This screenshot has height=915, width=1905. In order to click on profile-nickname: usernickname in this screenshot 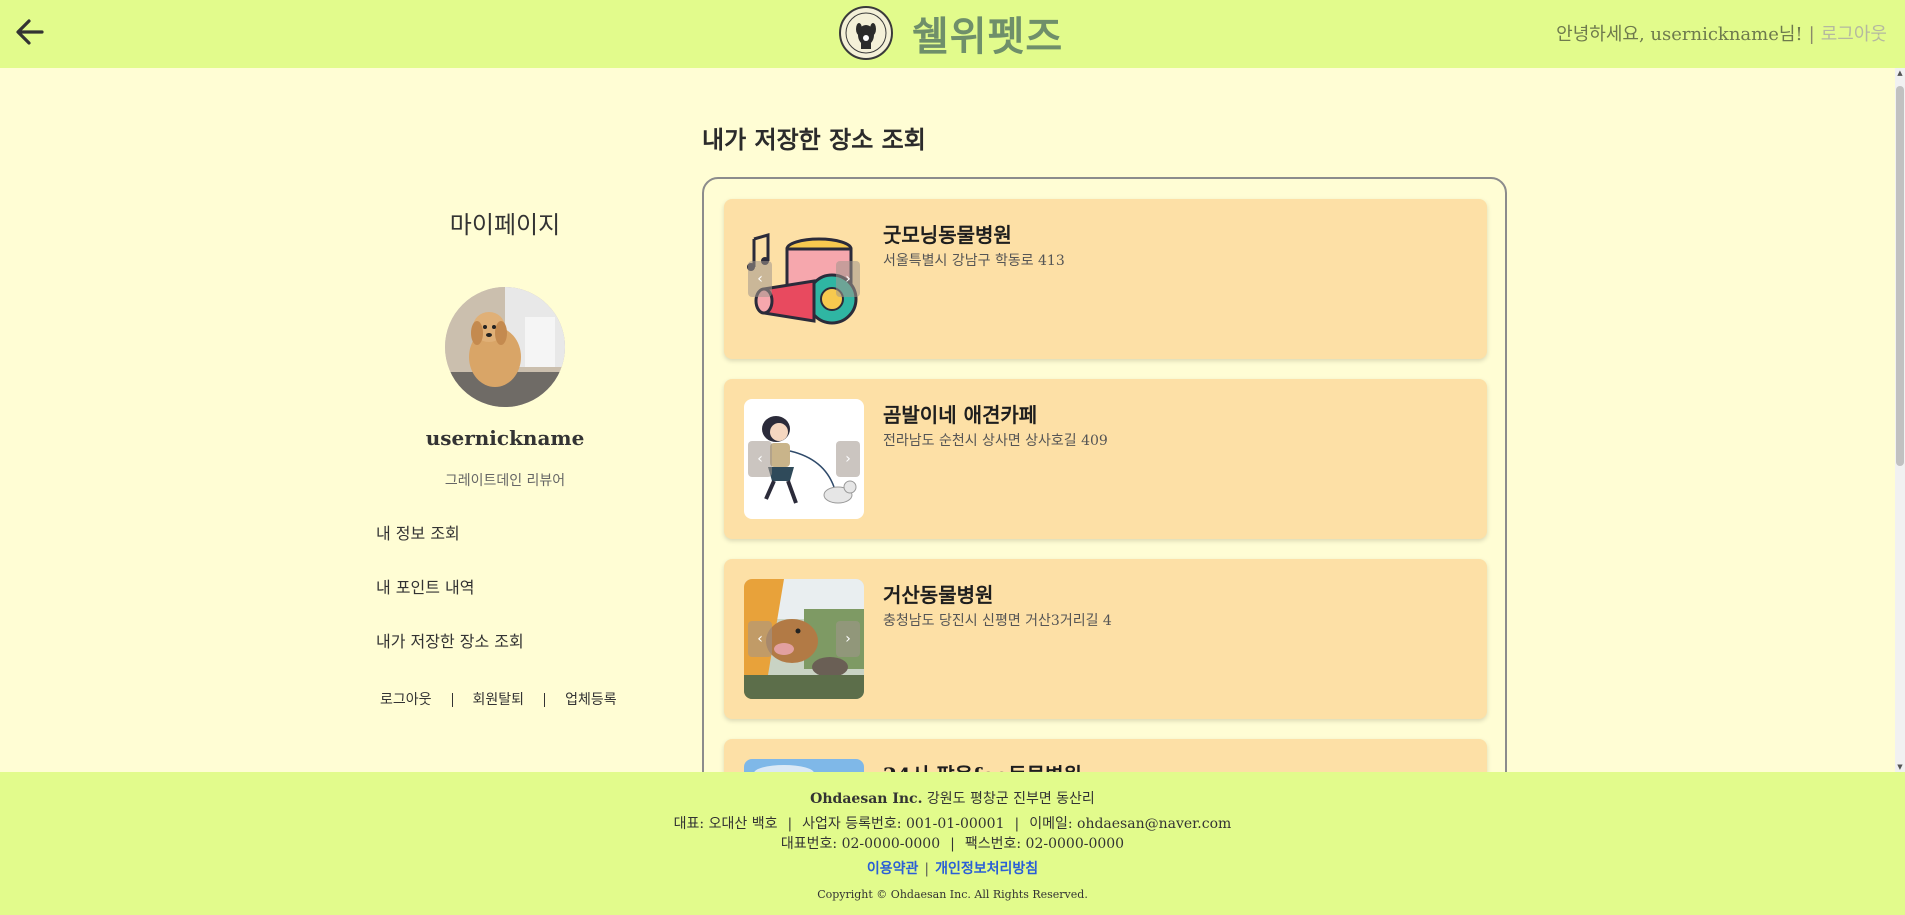, I will do `click(505, 438)`.